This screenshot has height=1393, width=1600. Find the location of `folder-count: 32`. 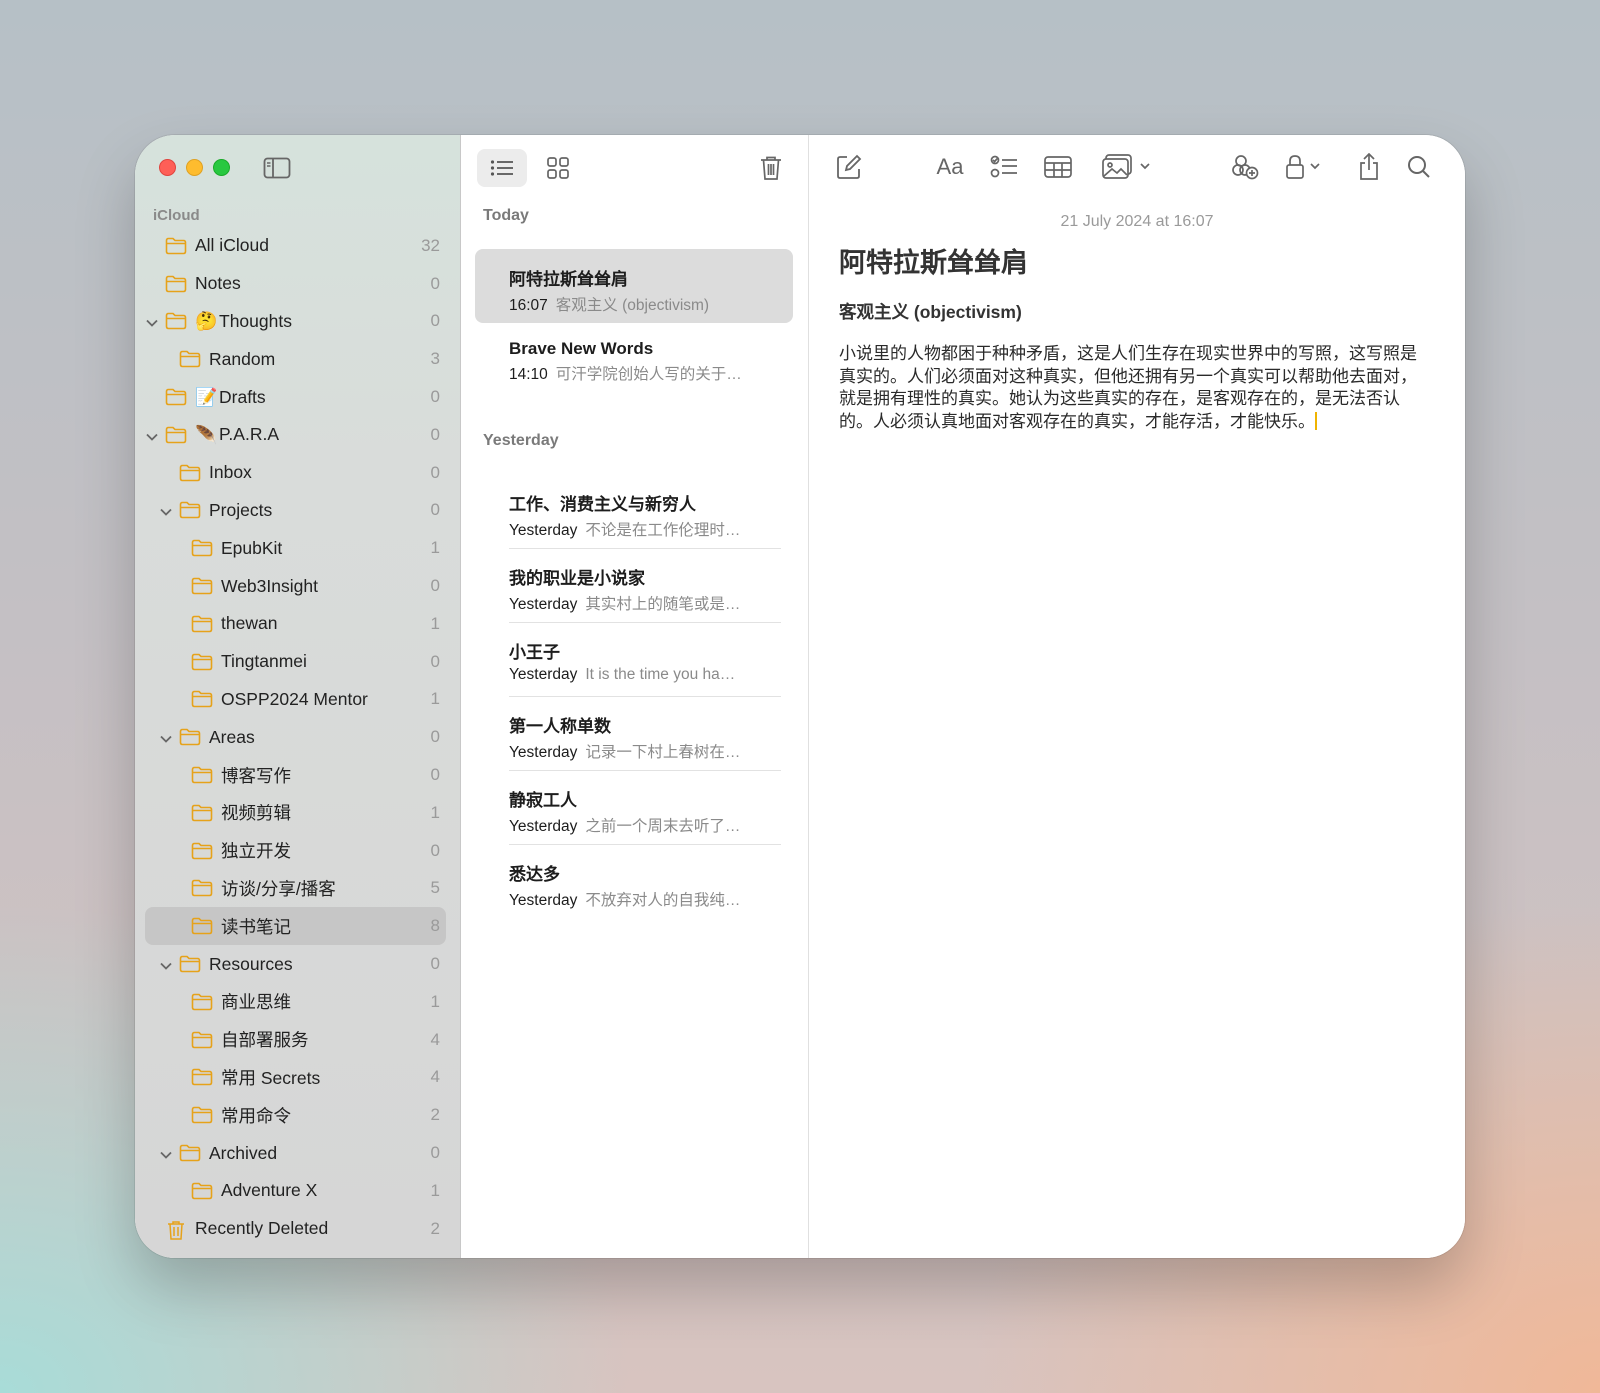

folder-count: 32 is located at coordinates (430, 245).